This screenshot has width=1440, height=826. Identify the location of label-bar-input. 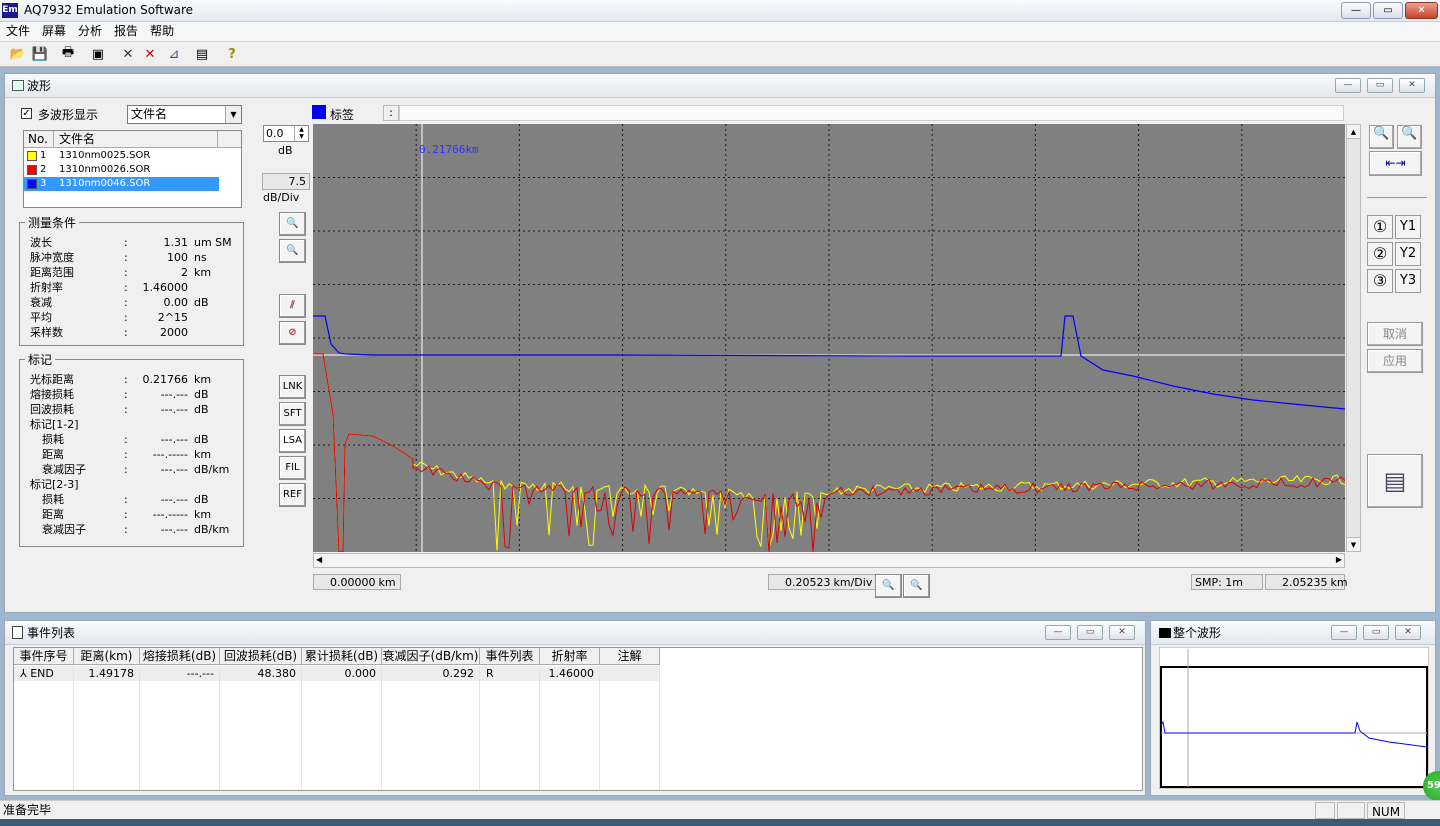
(871, 113).